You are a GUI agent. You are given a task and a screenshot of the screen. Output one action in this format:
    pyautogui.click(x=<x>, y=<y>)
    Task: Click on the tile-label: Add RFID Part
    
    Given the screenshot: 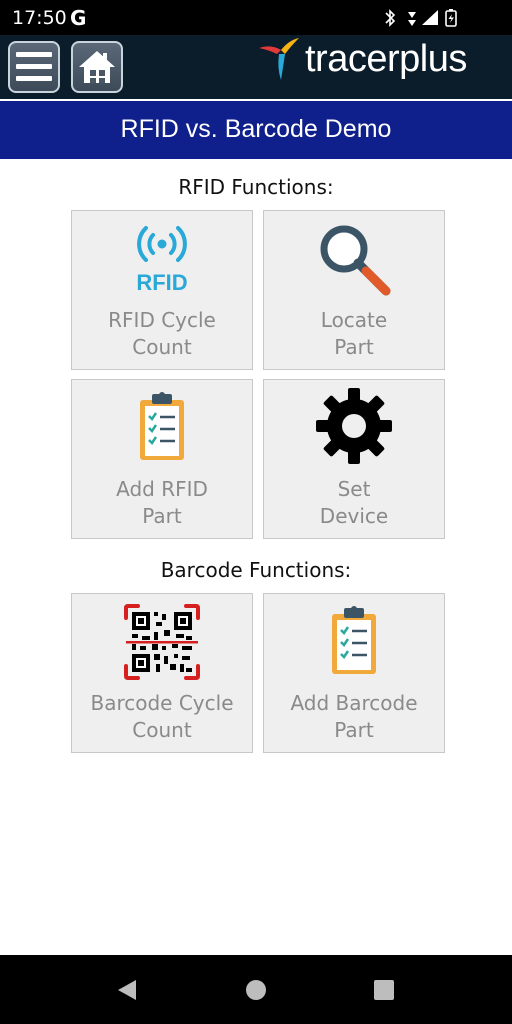 What is the action you would take?
    pyautogui.click(x=162, y=503)
    